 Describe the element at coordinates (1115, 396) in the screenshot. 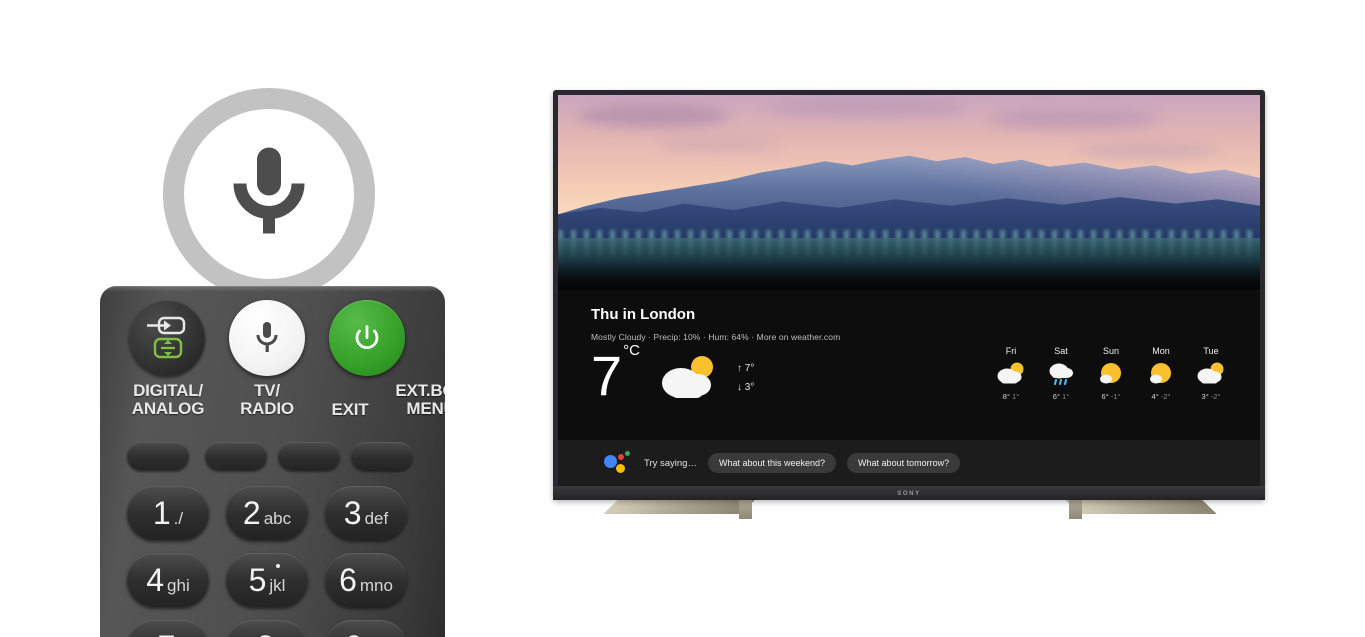

I see `forecast-low: -1°` at that location.